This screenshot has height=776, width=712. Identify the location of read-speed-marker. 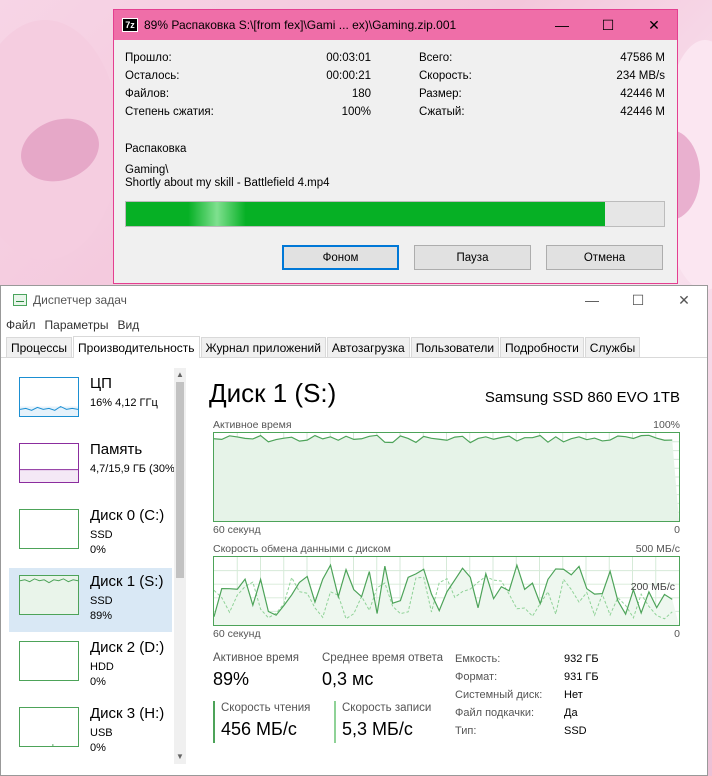
(214, 722).